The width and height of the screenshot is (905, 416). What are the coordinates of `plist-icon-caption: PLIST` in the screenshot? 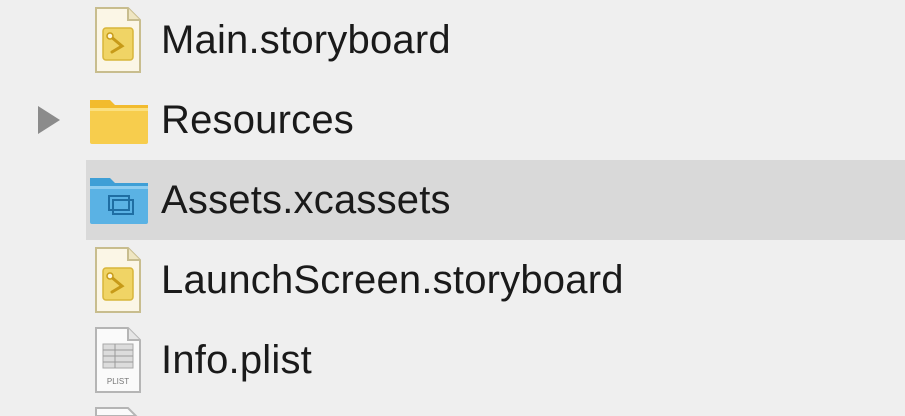 It's located at (118, 381).